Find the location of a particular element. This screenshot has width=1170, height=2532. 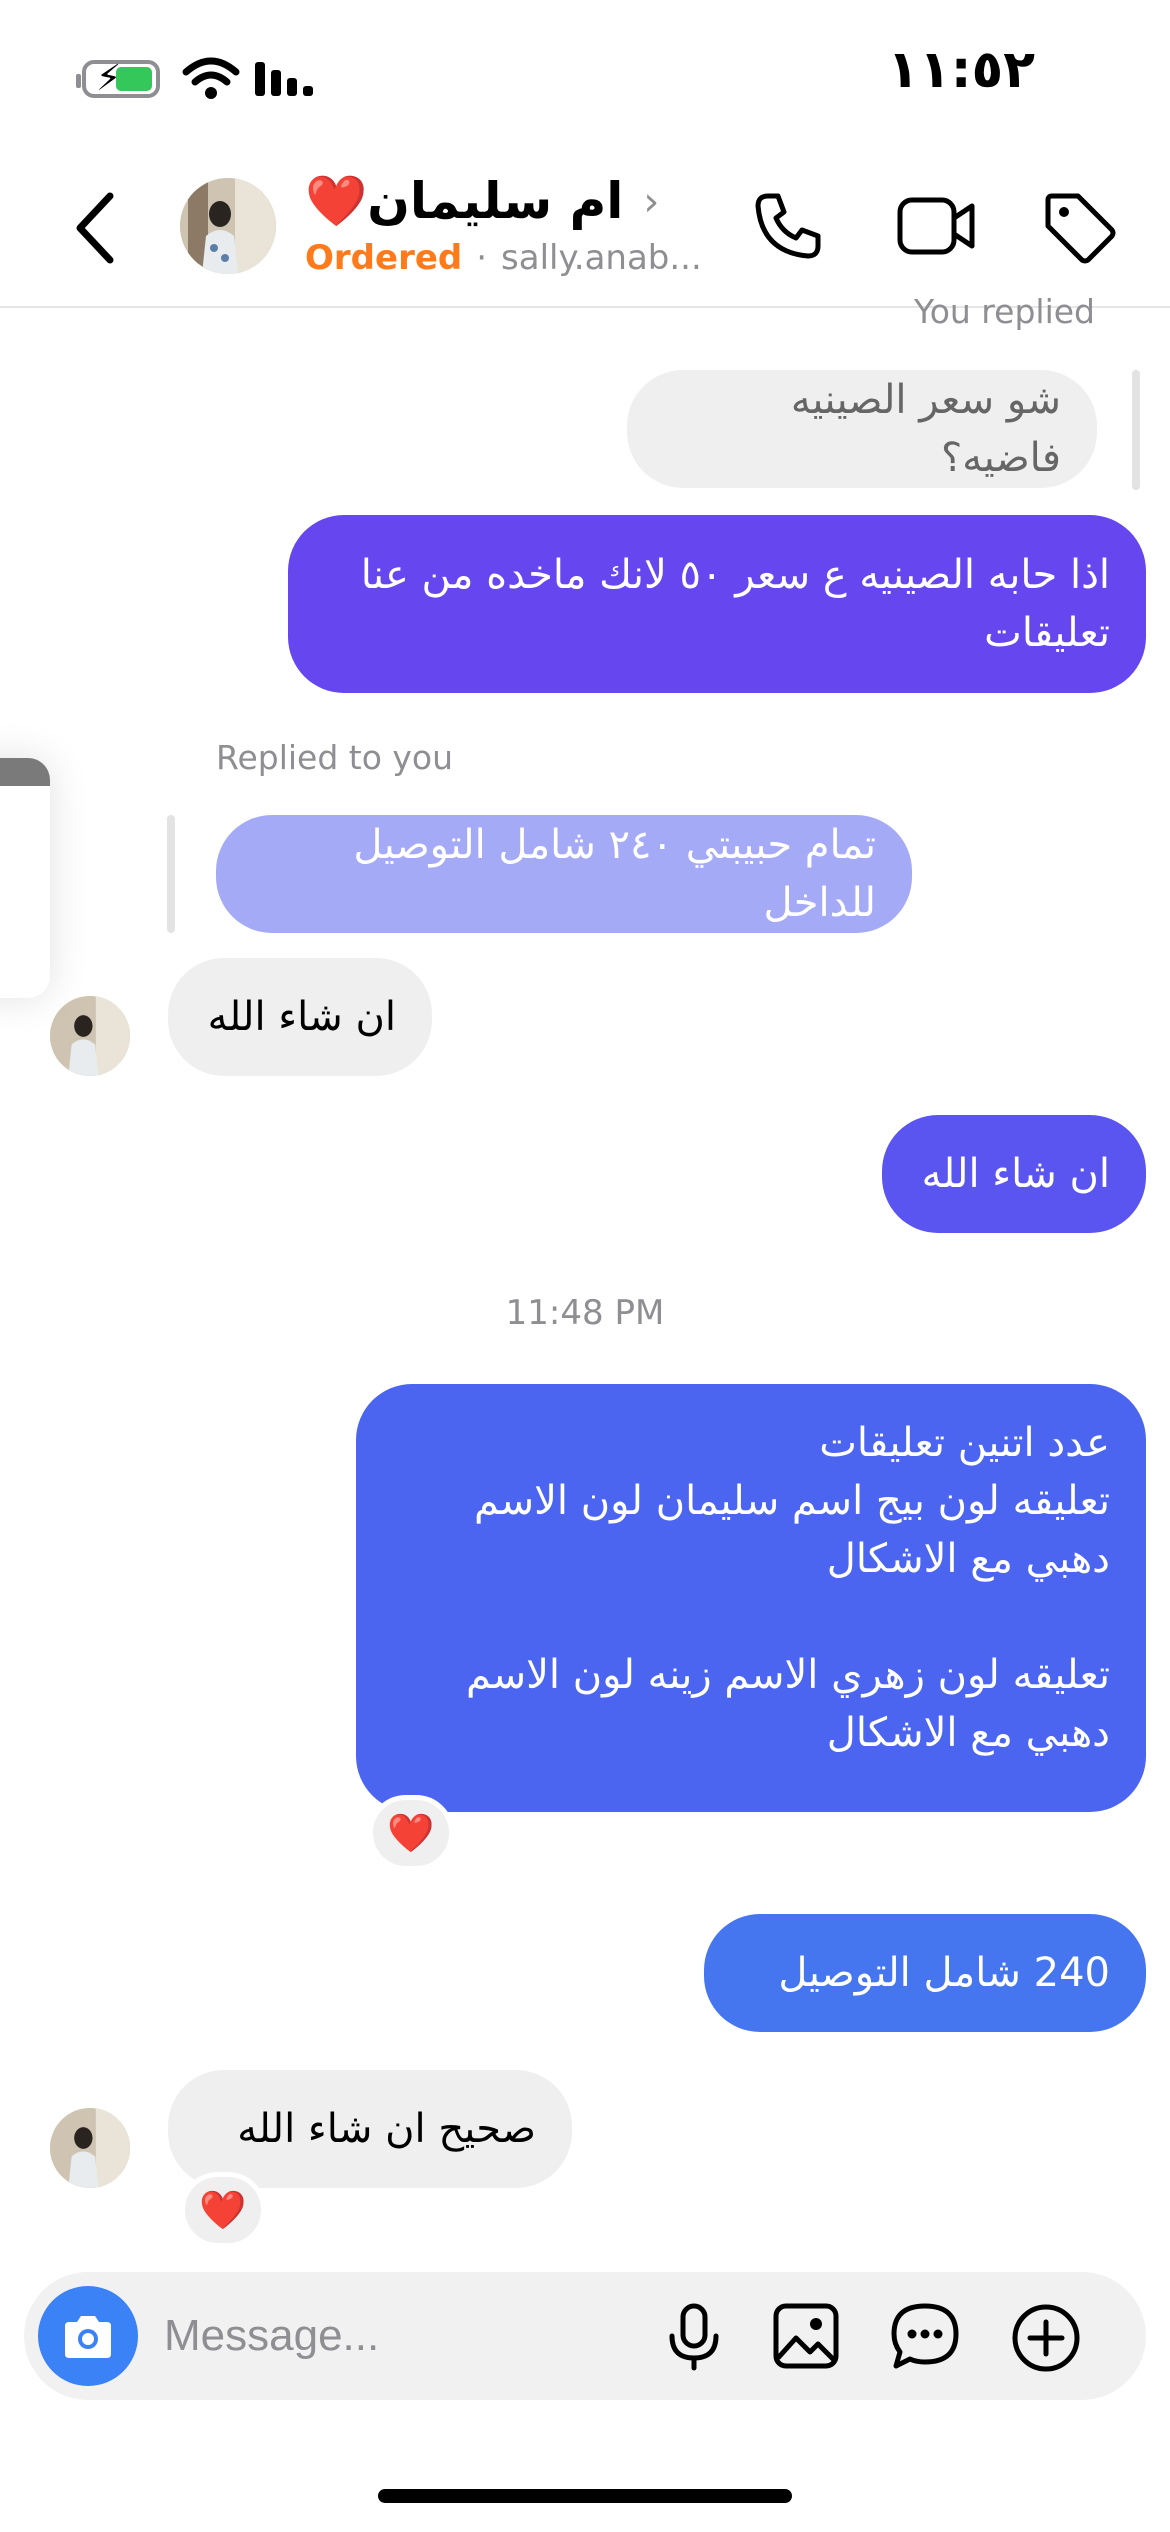

image-icon is located at coordinates (806, 2336).